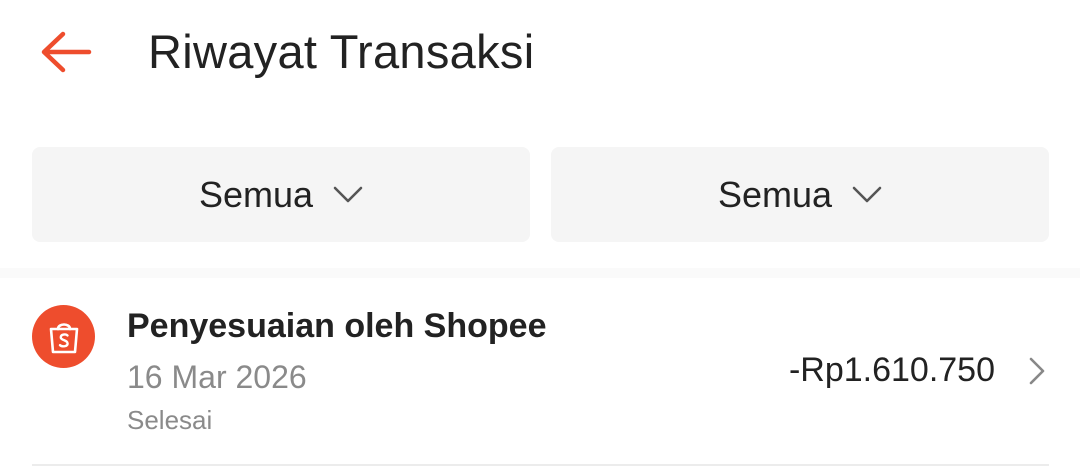 Image resolution: width=1080 pixels, height=466 pixels. I want to click on chevron-right-icon, so click(1037, 371).